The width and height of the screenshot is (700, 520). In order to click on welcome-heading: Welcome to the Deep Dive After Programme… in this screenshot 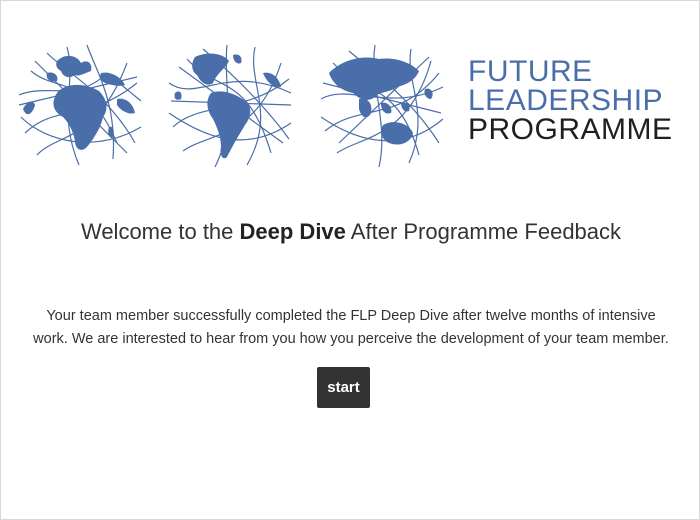, I will do `click(350, 232)`.